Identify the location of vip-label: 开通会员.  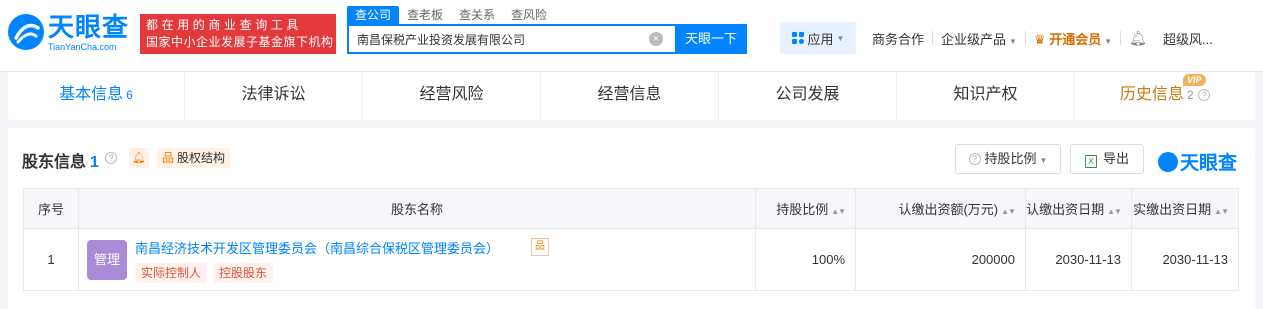
(1075, 39).